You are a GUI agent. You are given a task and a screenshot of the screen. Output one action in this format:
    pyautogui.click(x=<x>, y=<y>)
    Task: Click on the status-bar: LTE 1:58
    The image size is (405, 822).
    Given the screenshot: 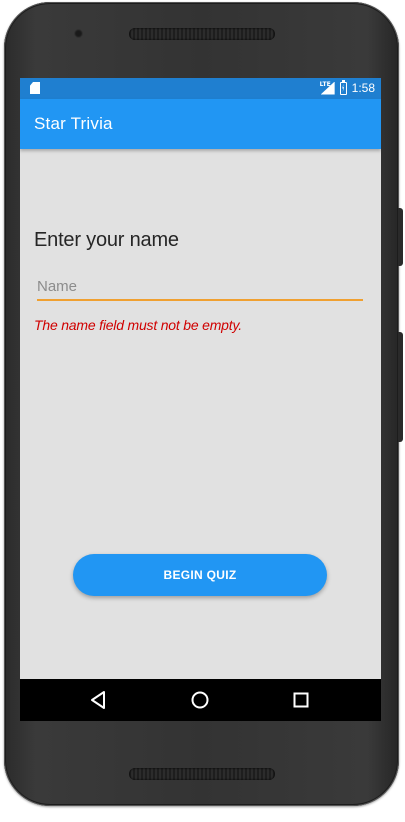 What is the action you would take?
    pyautogui.click(x=200, y=88)
    